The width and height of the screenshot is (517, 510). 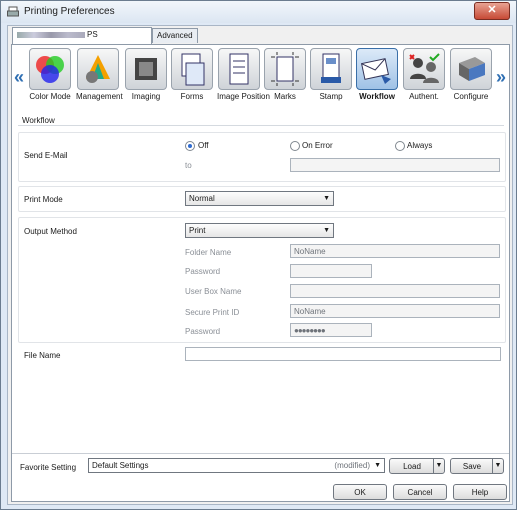 What do you see at coordinates (213, 291) in the screenshot?
I see `user-box-name-label: User Box Name` at bounding box center [213, 291].